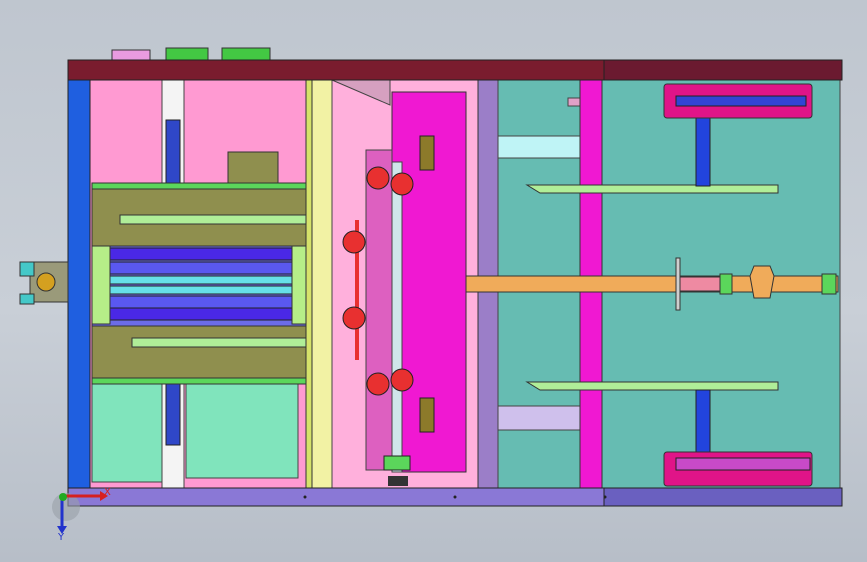 The height and width of the screenshot is (562, 867). Describe the element at coordinates (829, 284) in the screenshot. I see `rail-end-block` at that location.